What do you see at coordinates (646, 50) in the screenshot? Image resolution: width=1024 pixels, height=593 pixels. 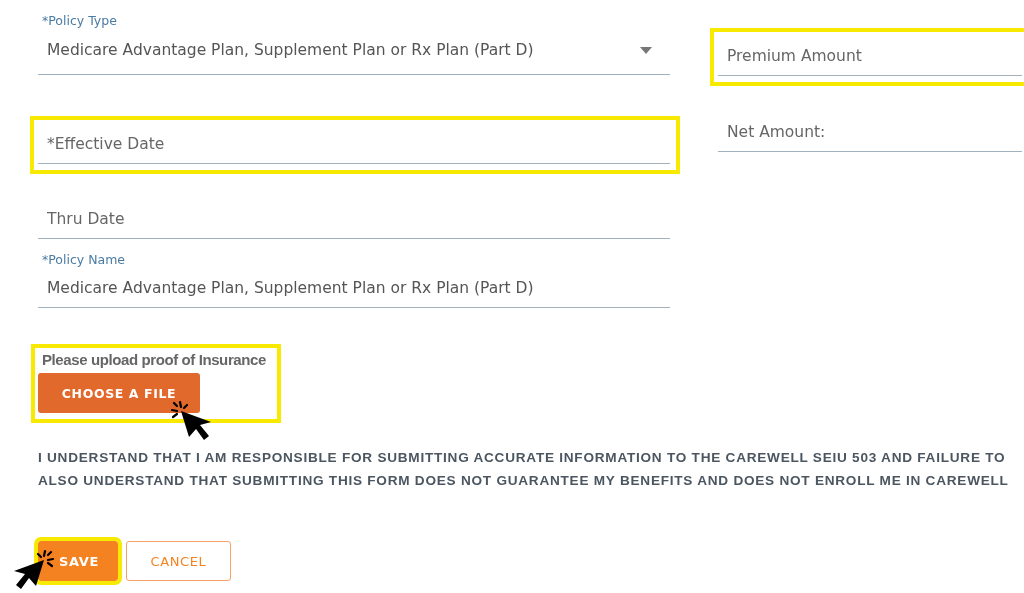 I see `dropdown-arrow-icon` at bounding box center [646, 50].